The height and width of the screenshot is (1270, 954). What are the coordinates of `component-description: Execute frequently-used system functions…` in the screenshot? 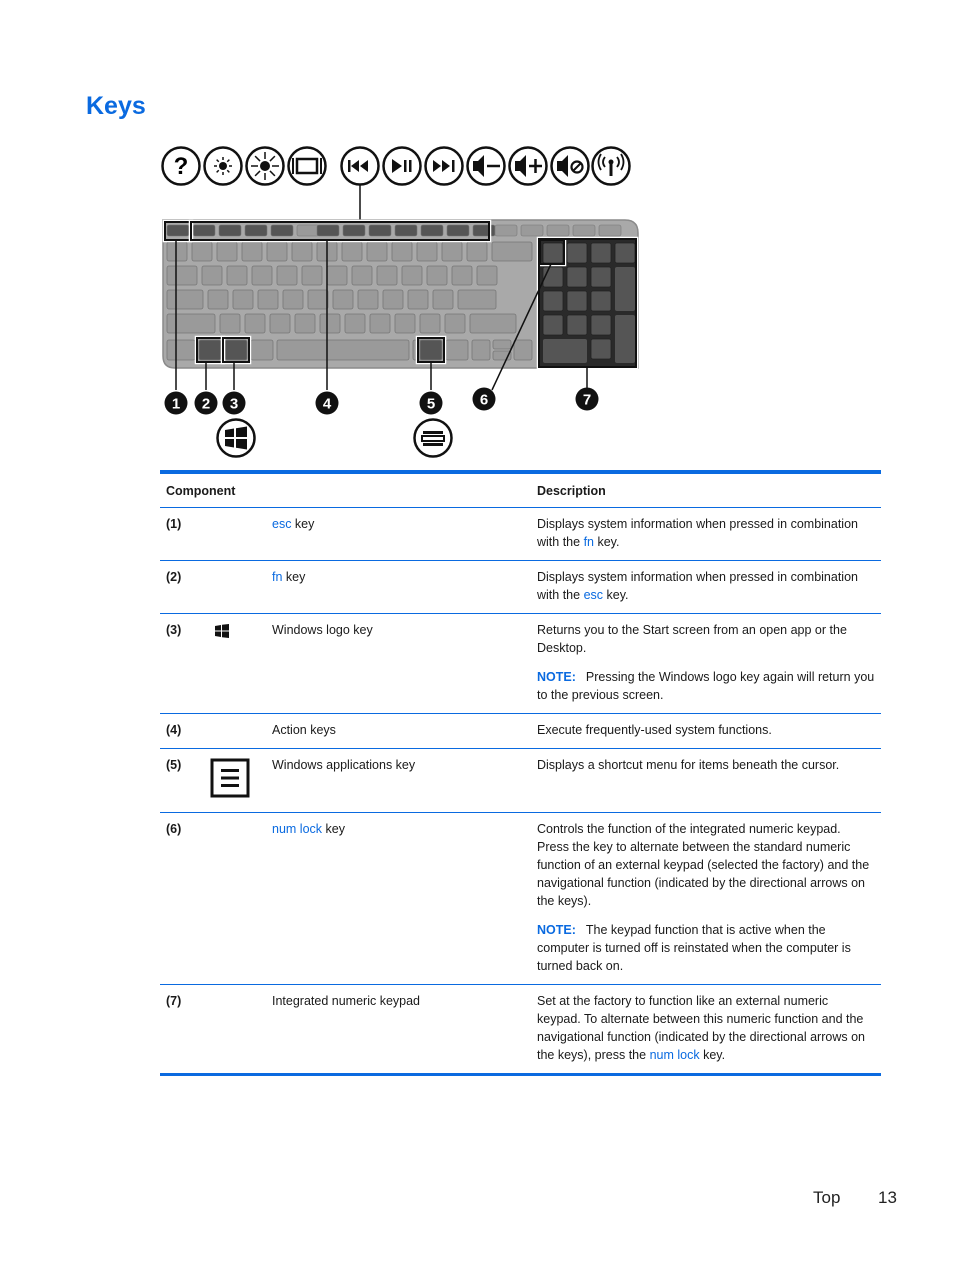 It's located at (706, 731).